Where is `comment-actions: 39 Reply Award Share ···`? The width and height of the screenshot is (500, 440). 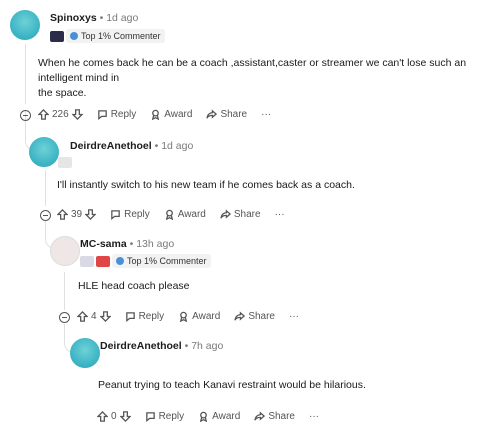
comment-actions: 39 Reply Award Share ··· is located at coordinates (171, 214).